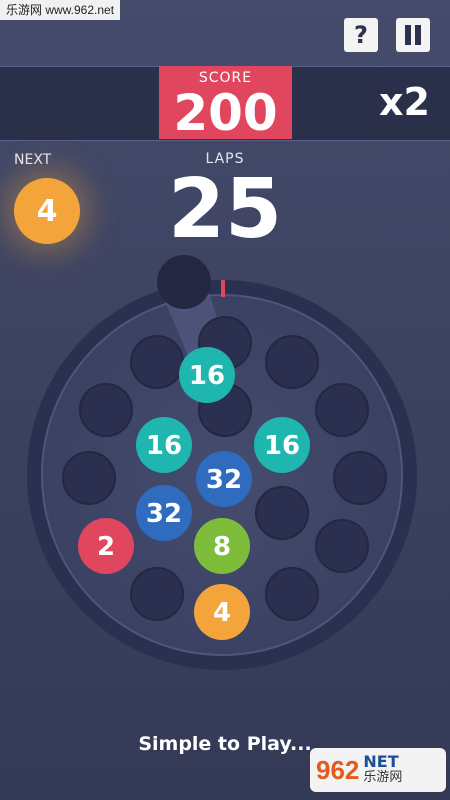  What do you see at coordinates (223, 288) in the screenshot?
I see `lap-marker` at bounding box center [223, 288].